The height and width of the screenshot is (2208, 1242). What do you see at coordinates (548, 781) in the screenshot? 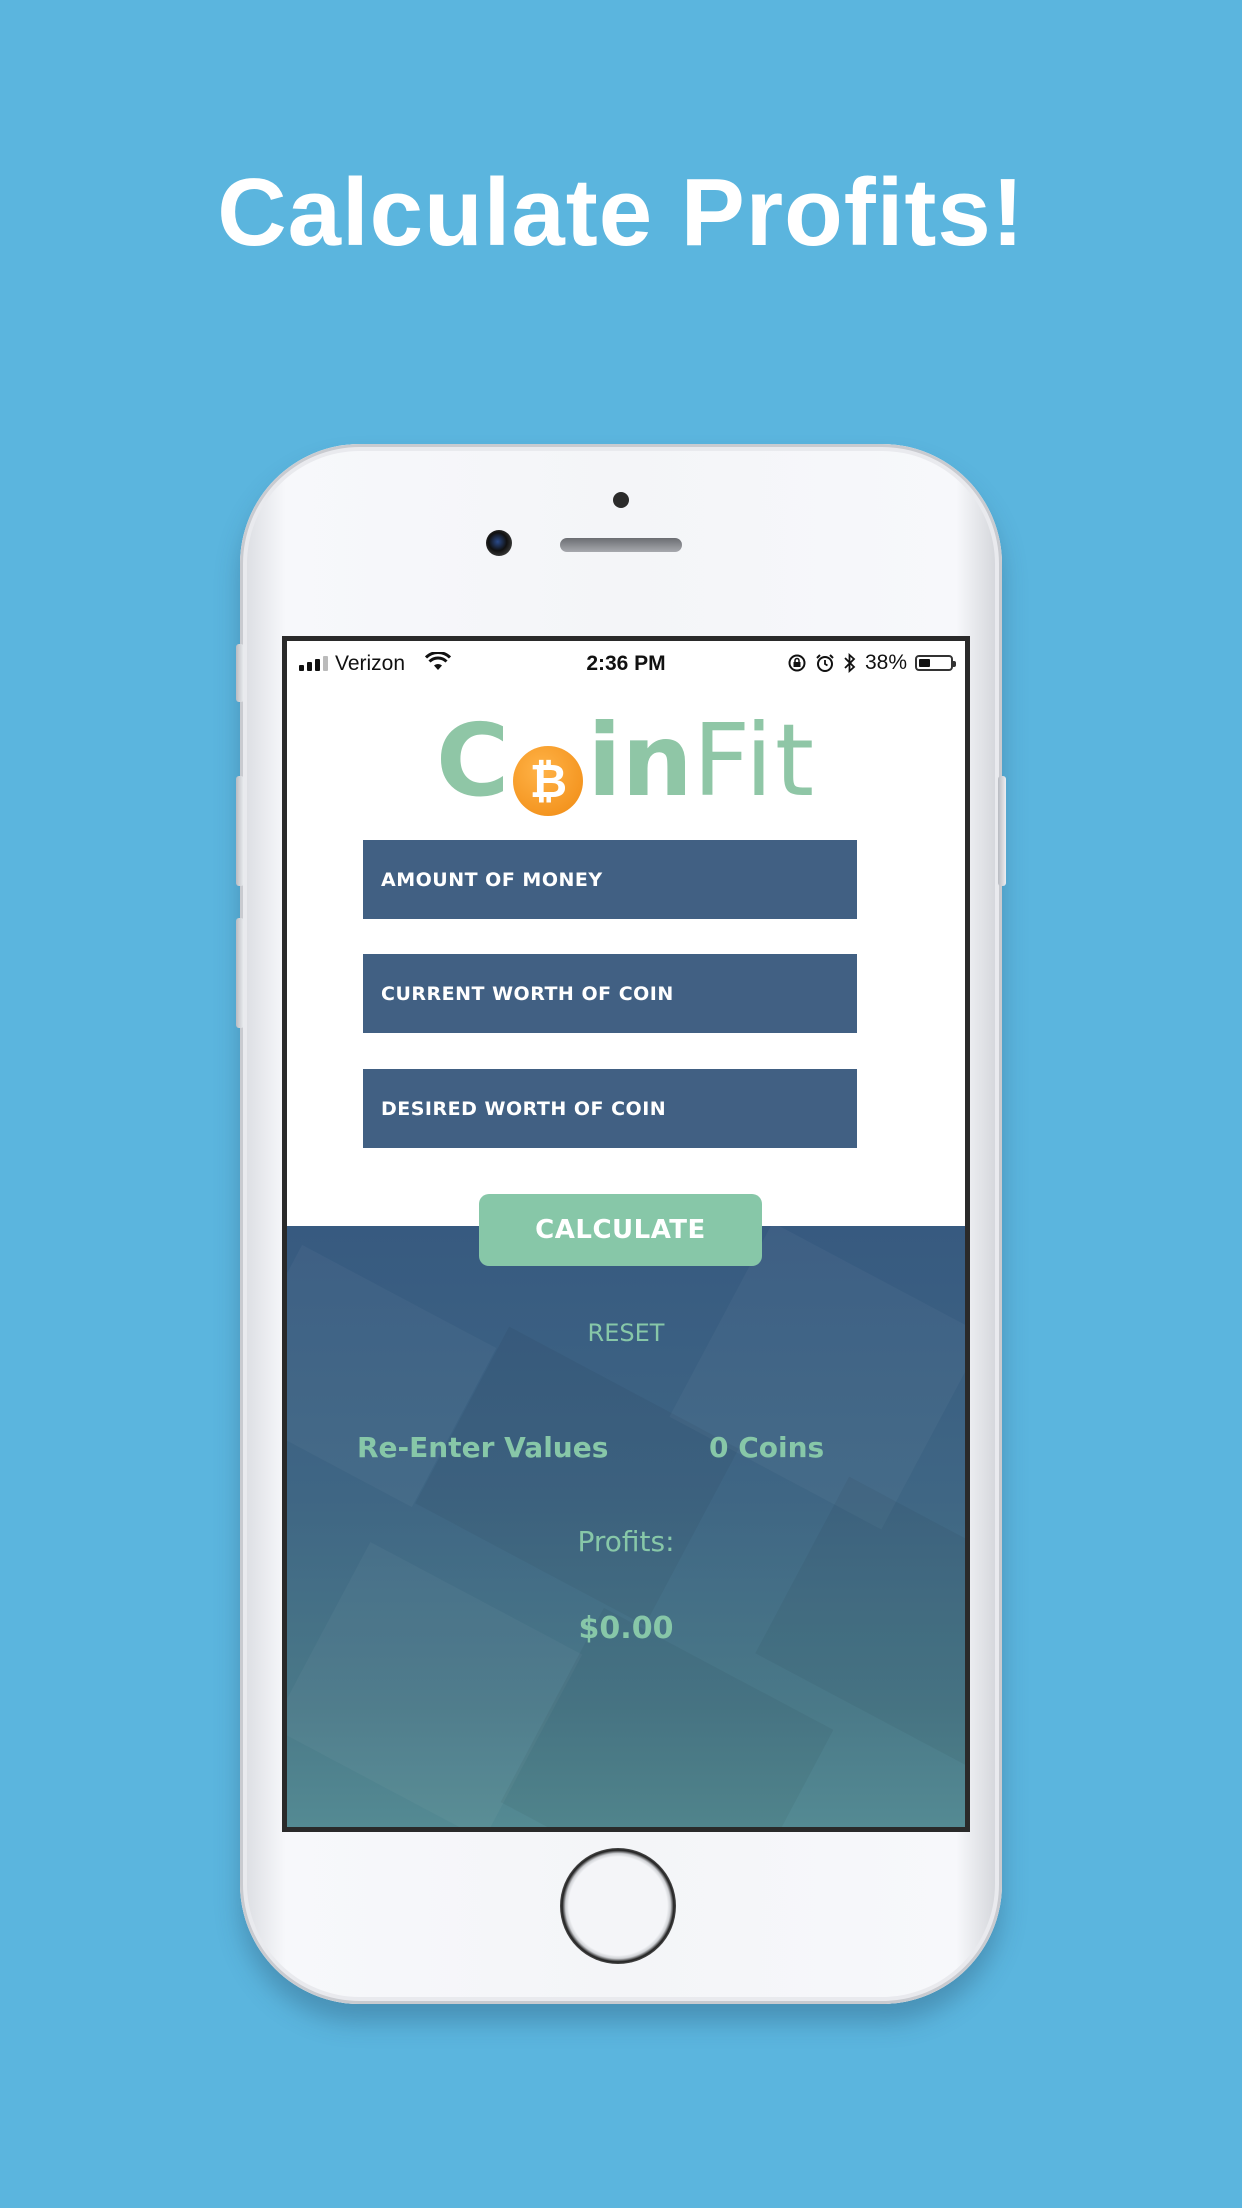
I see `bitcoin-coin-icon: ₿` at bounding box center [548, 781].